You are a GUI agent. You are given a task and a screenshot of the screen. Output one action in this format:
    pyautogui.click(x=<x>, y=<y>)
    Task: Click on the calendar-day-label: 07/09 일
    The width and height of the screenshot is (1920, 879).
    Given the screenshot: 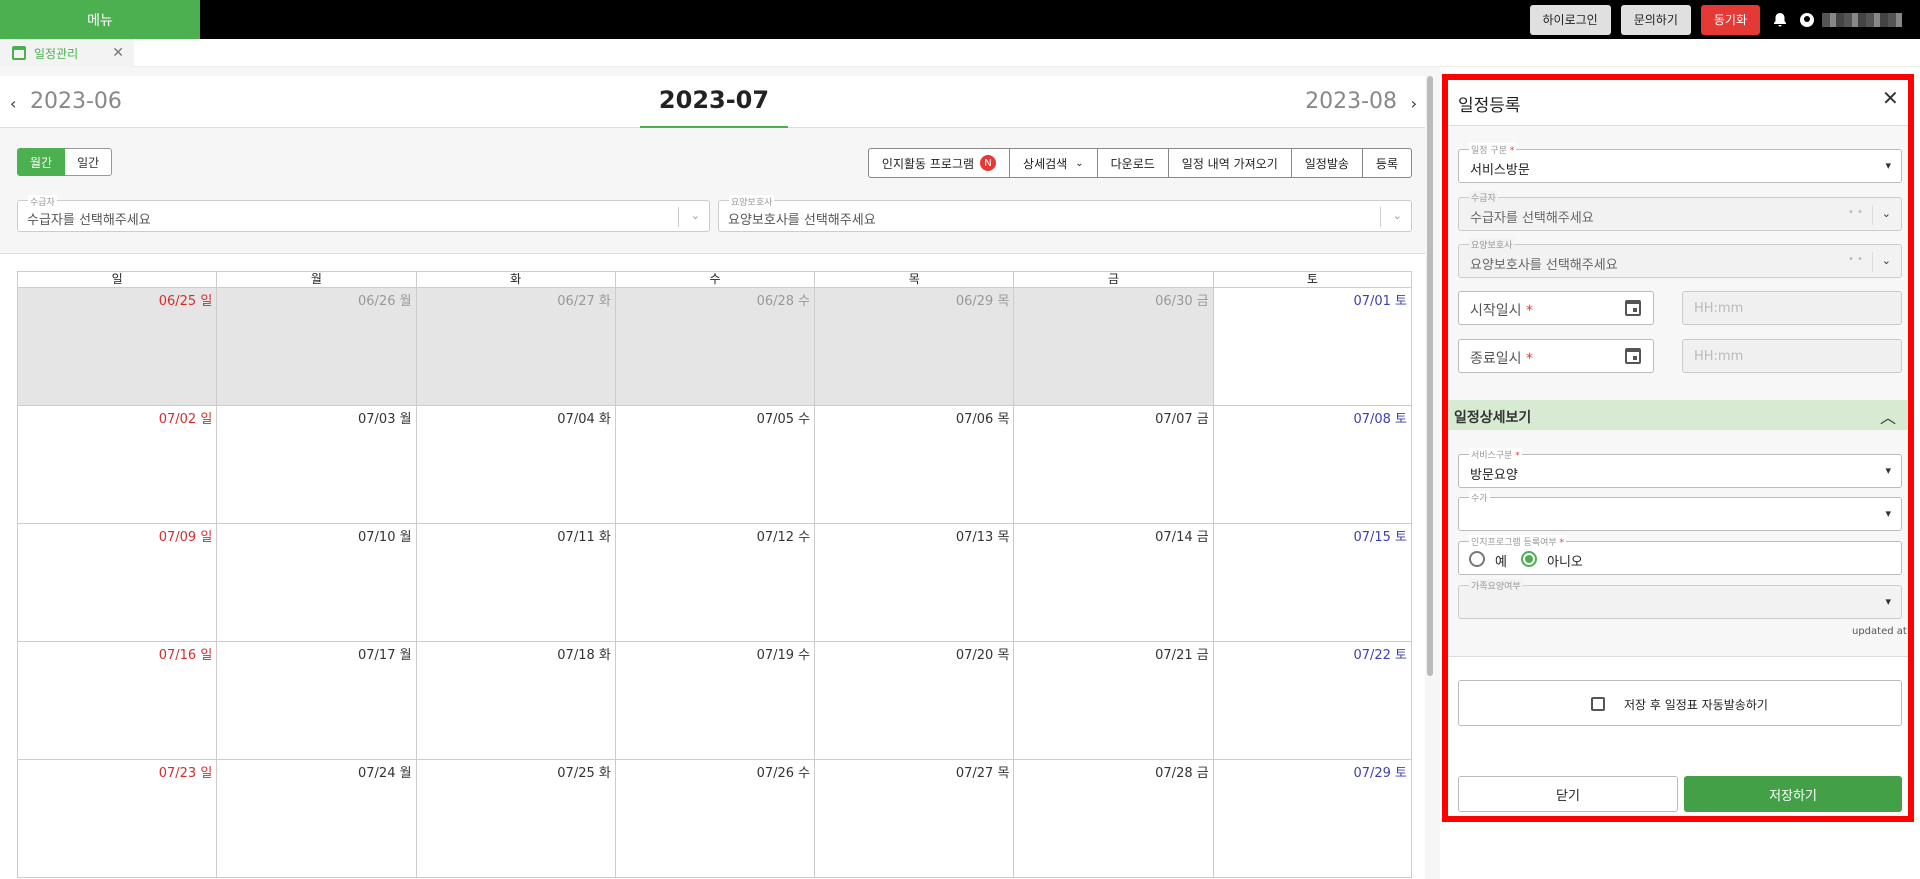 What is the action you would take?
    pyautogui.click(x=185, y=537)
    